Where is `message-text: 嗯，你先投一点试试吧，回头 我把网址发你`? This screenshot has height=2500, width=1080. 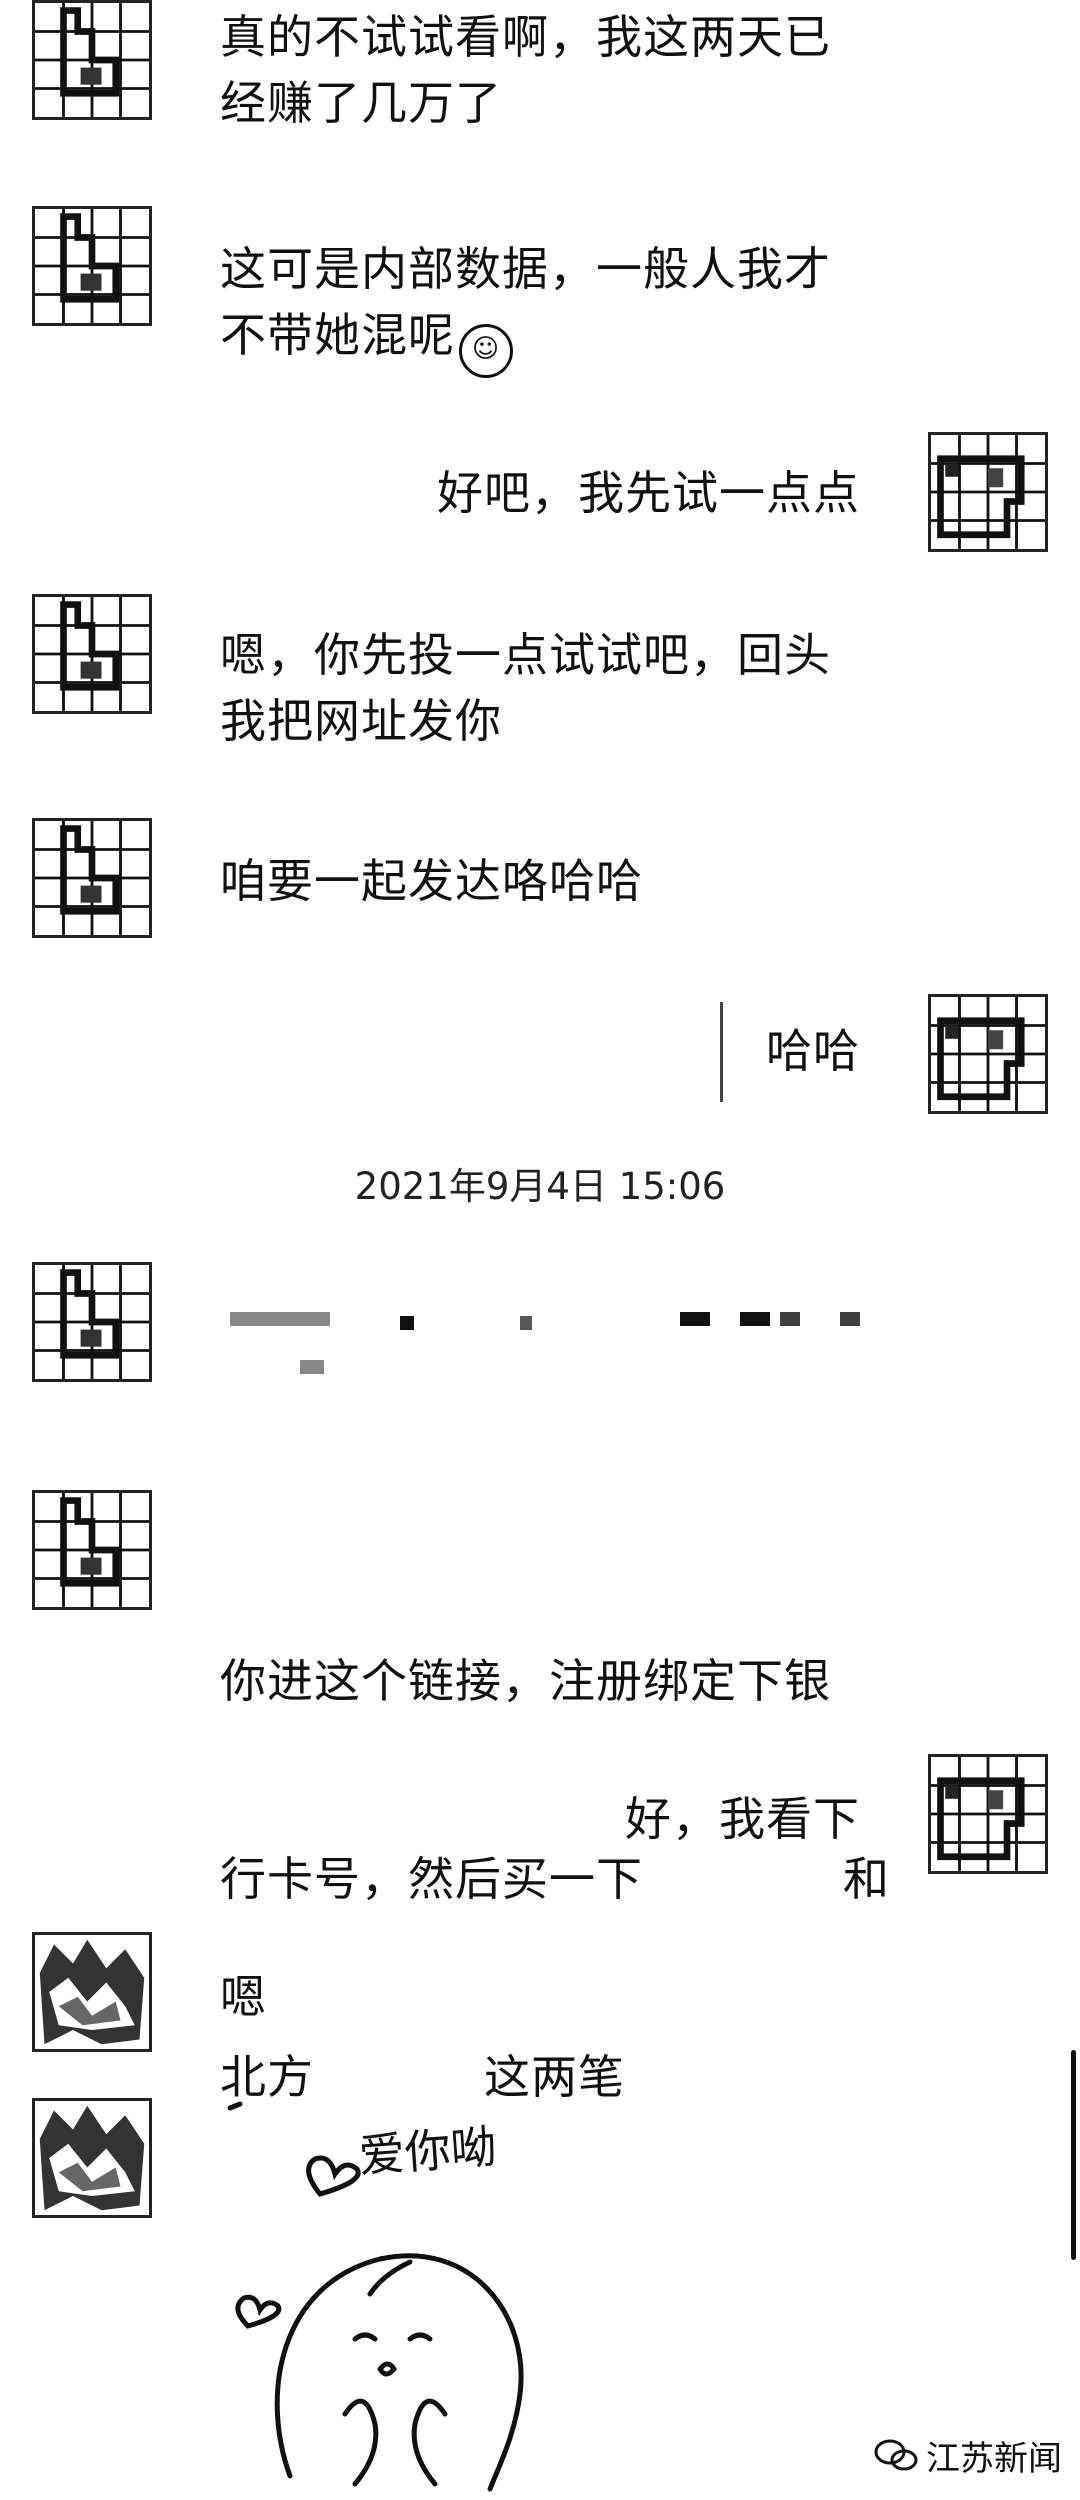
message-text: 嗯，你先投一点试试吧，回头 我把网址发你 is located at coordinates (525, 688).